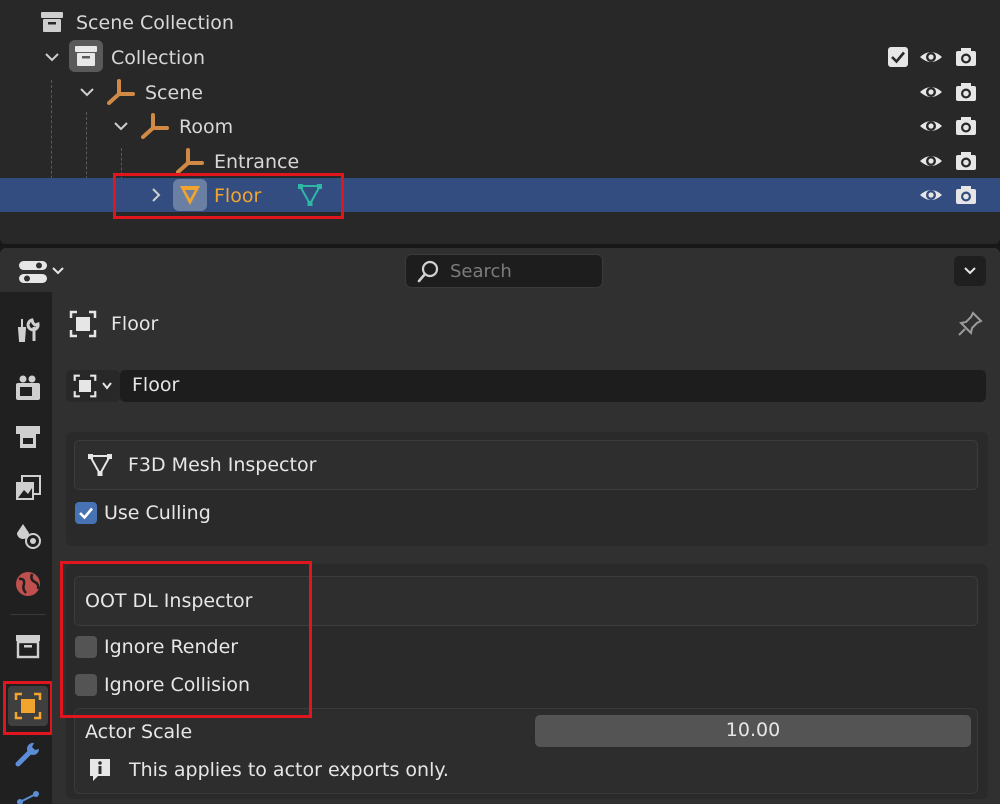  What do you see at coordinates (28, 708) in the screenshot?
I see `highlight-box-object-tab` at bounding box center [28, 708].